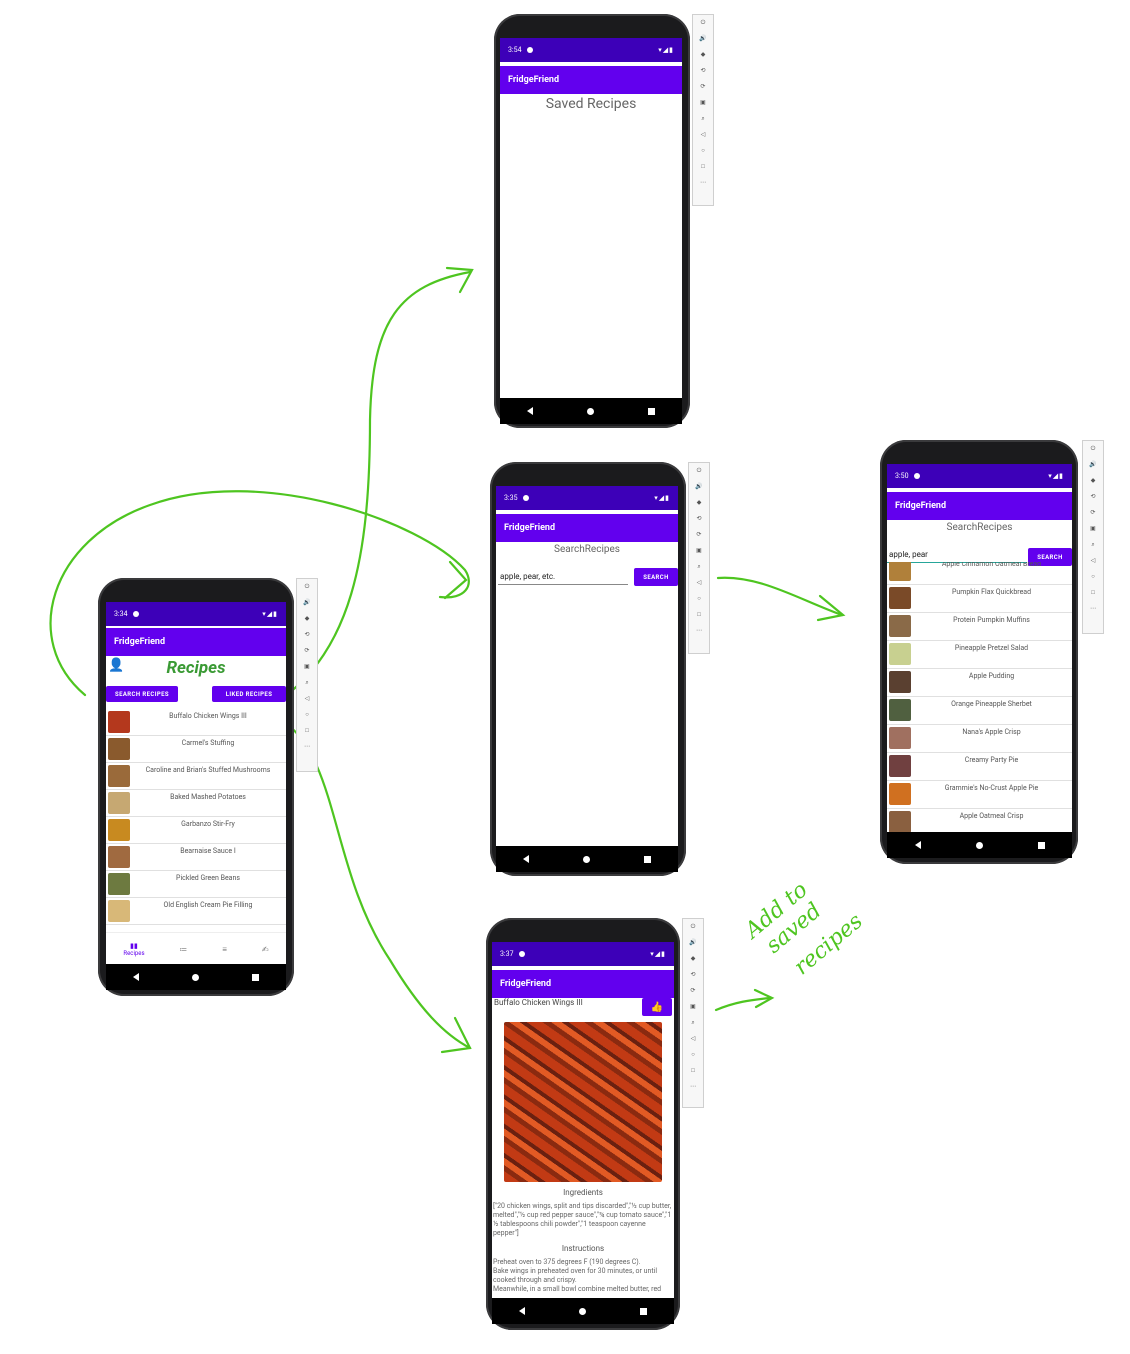  What do you see at coordinates (196, 830) in the screenshot?
I see `recipe-row: Garbanzo Stir-Fry` at bounding box center [196, 830].